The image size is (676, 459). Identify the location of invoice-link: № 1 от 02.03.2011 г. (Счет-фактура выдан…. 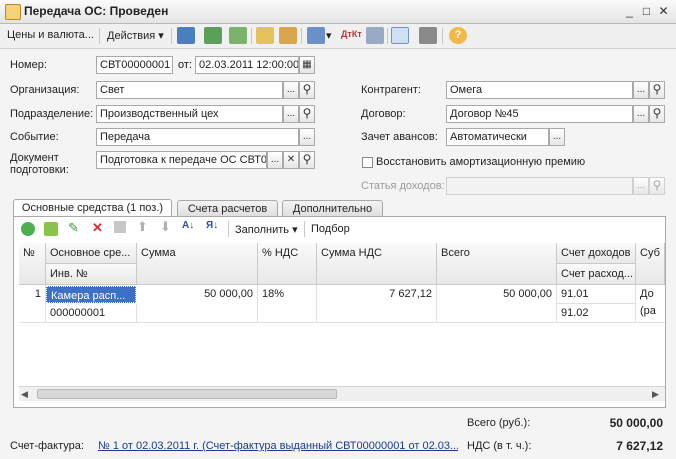
(278, 446).